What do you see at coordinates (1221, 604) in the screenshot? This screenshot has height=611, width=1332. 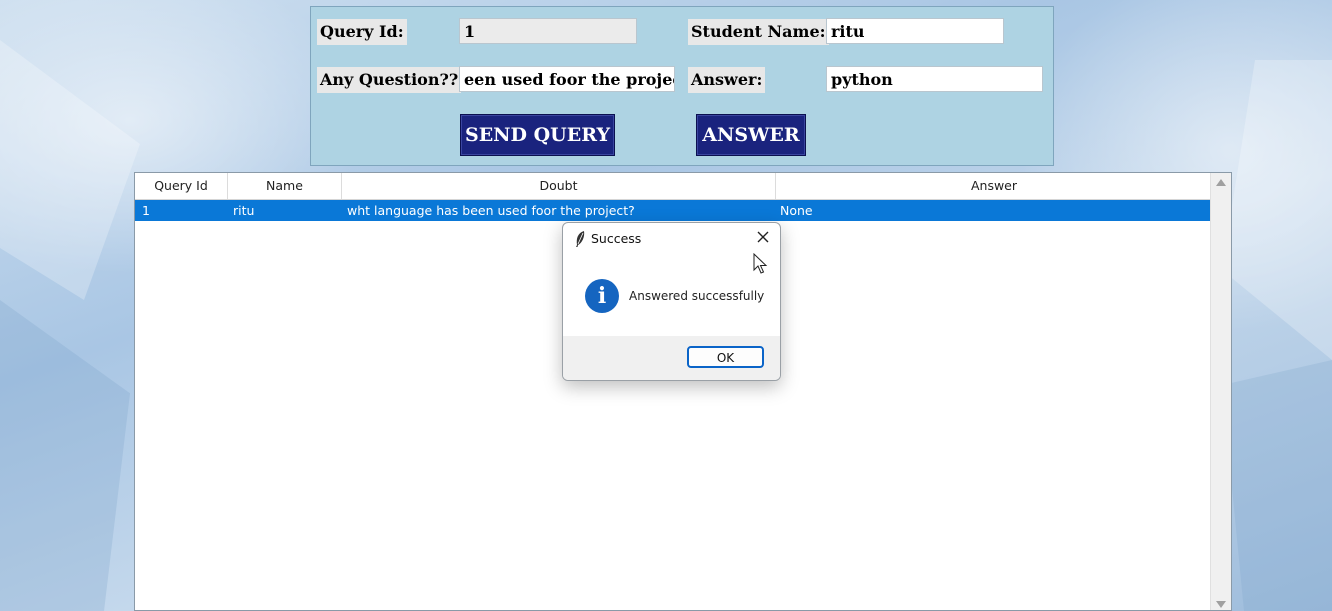 I see `scroll-down-arrow-icon` at bounding box center [1221, 604].